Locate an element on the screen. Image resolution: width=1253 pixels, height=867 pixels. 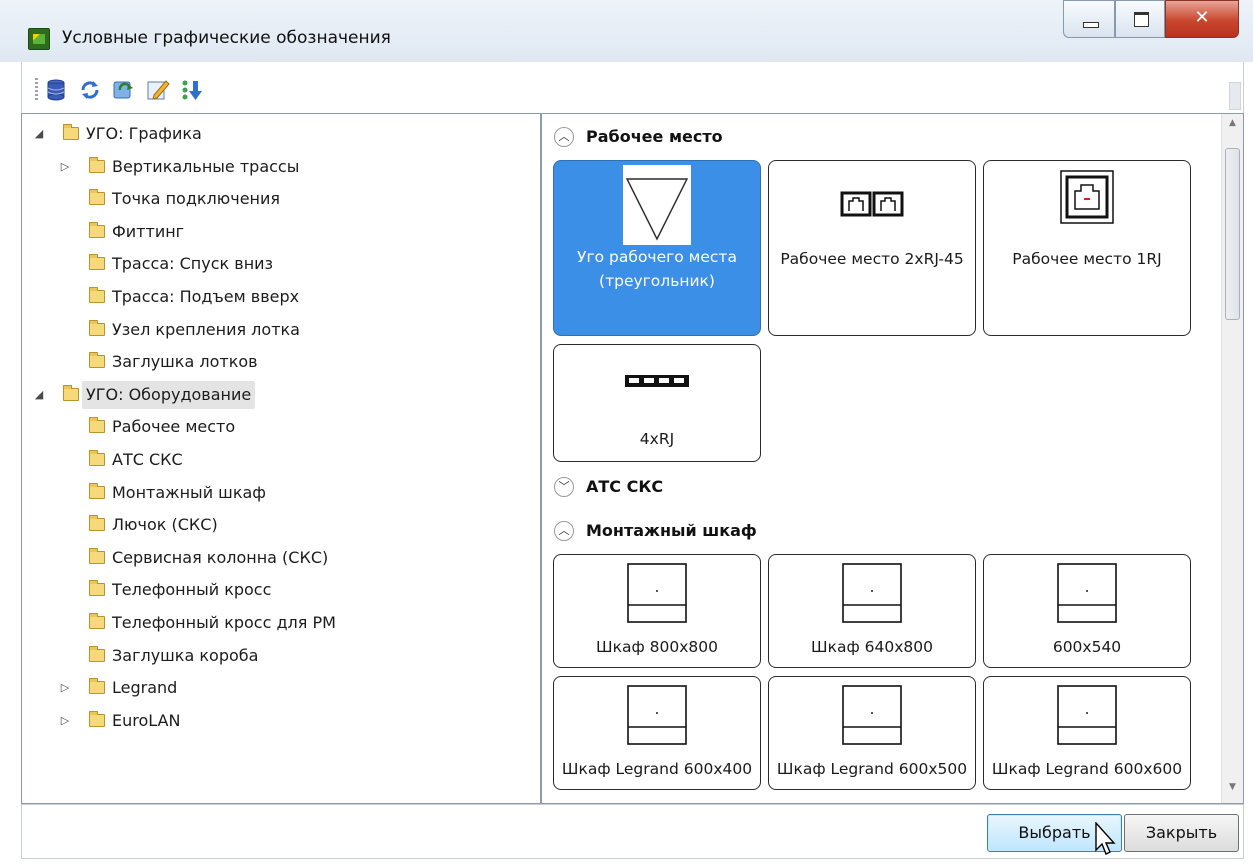
scroll-up-icon: ▲ is located at coordinates (1232, 123).